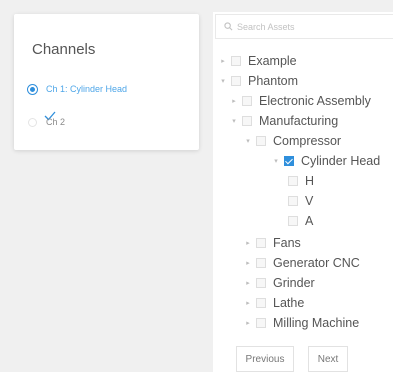 This screenshot has height=372, width=393. What do you see at coordinates (316, 323) in the screenshot?
I see `tree-label: Milling Machine` at bounding box center [316, 323].